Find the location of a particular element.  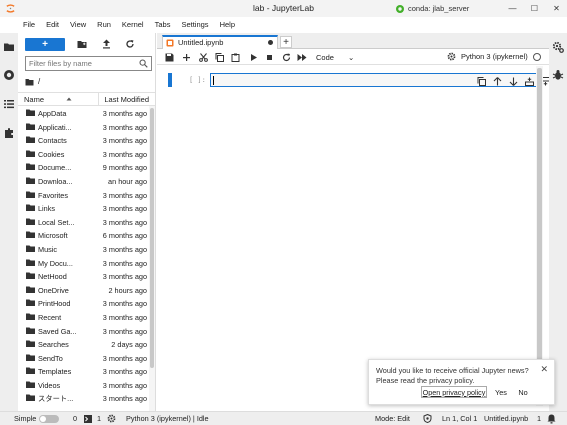

paste-button is located at coordinates (235, 57).